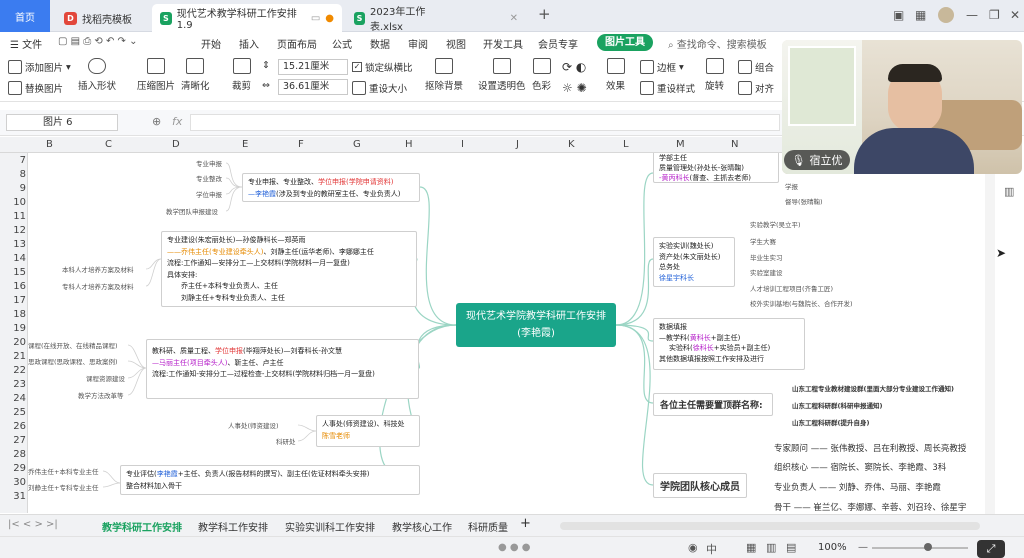 The width and height of the screenshot is (1024, 558). Describe the element at coordinates (13, 426) in the screenshot. I see `row-header-26: 26` at that location.